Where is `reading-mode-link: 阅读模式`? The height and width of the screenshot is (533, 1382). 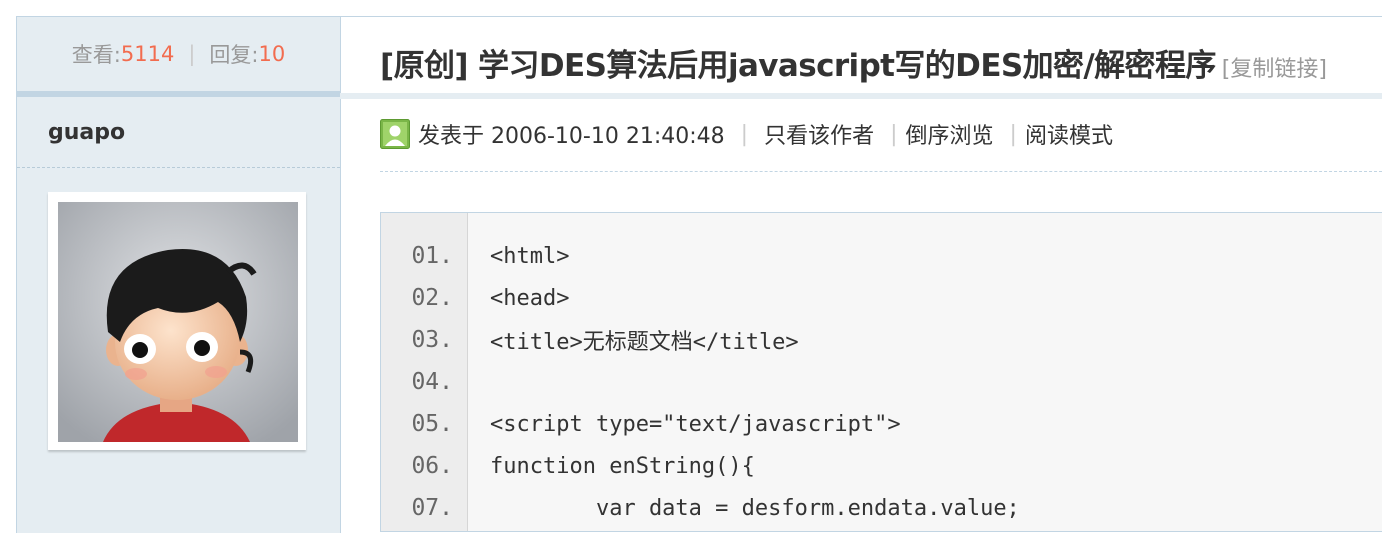 reading-mode-link: 阅读模式 is located at coordinates (1069, 134).